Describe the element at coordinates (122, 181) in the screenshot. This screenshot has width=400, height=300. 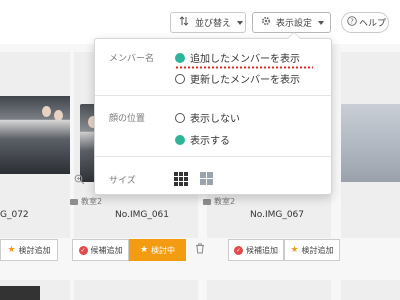
I see `size-label: サイズ` at that location.